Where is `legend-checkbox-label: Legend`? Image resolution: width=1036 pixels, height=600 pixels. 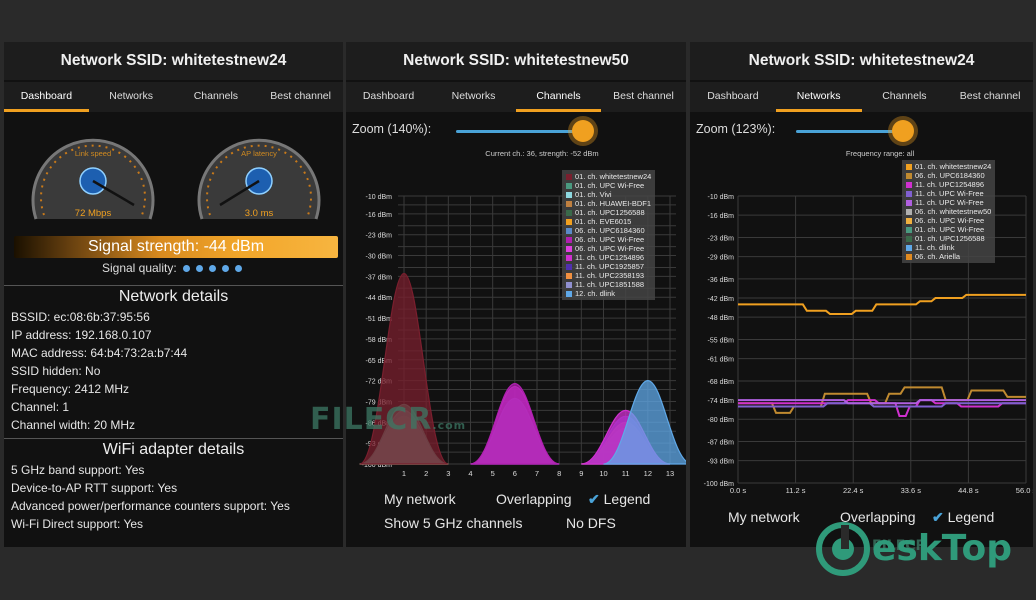 legend-checkbox-label: Legend is located at coordinates (971, 517).